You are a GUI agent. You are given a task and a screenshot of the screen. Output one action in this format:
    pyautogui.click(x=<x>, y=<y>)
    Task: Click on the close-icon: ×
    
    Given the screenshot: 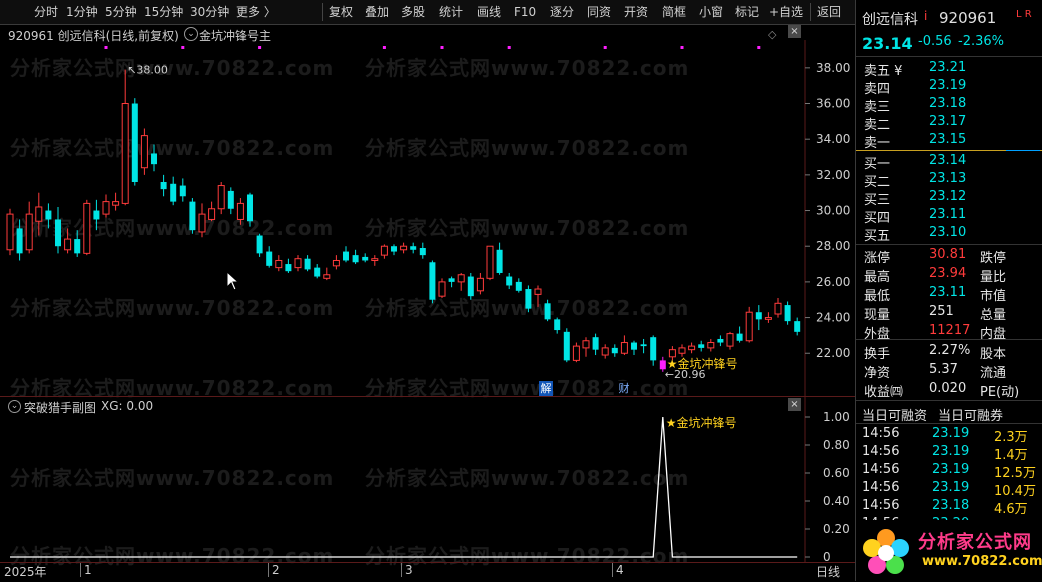 What is the action you would take?
    pyautogui.click(x=794, y=31)
    